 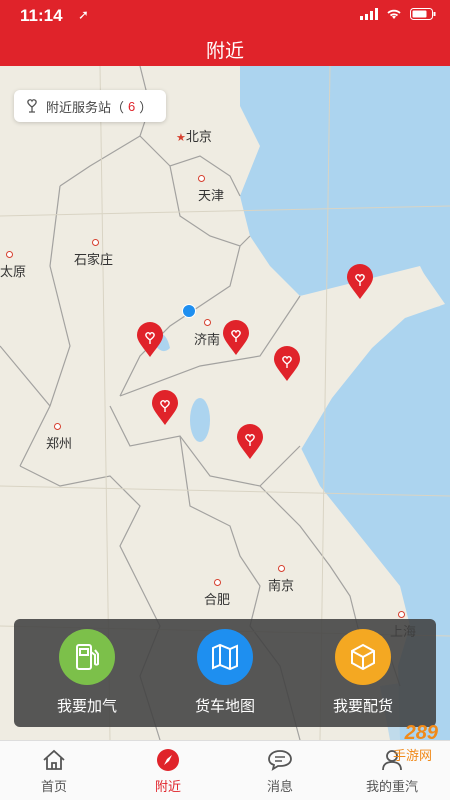 What do you see at coordinates (362, 706) in the screenshot?
I see `cargo-label: 我要配货` at bounding box center [362, 706].